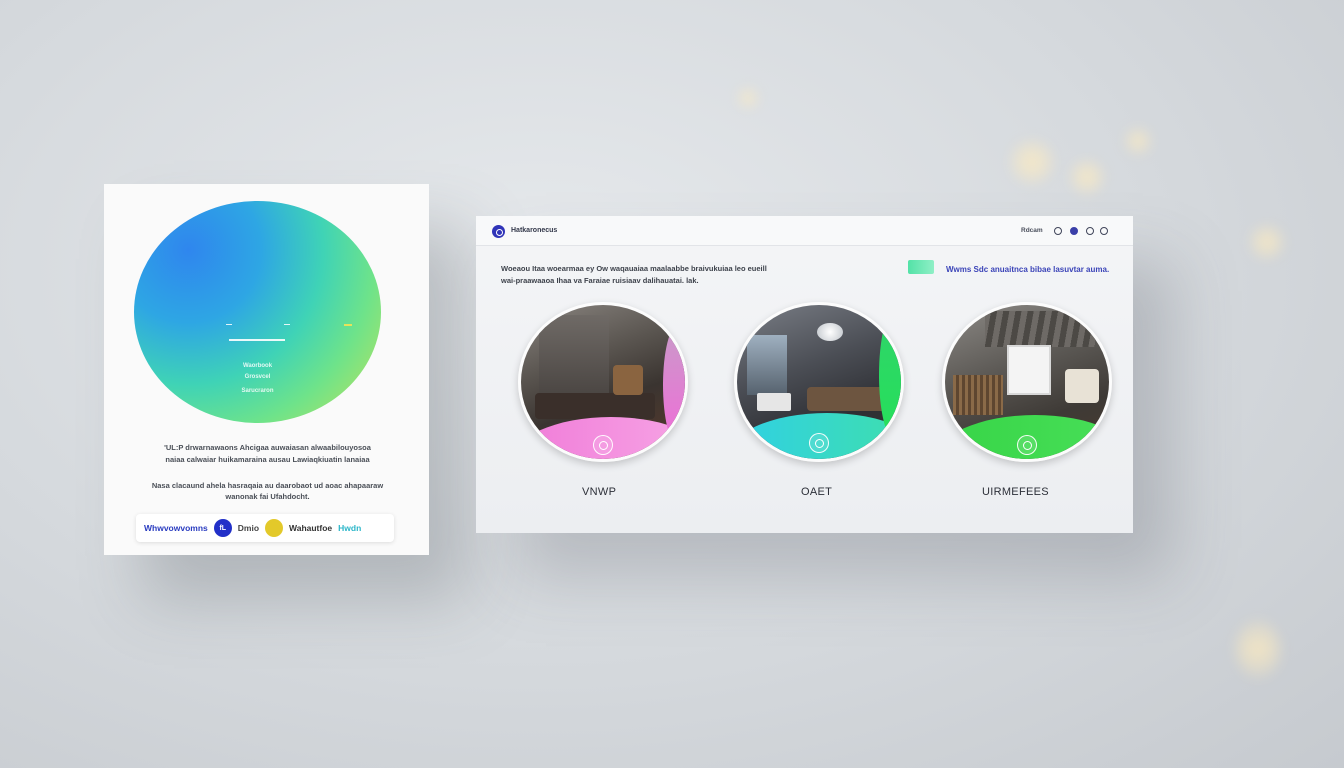 Image resolution: width=1344 pixels, height=768 pixels. What do you see at coordinates (921, 267) in the screenshot?
I see `toggle-pill` at bounding box center [921, 267].